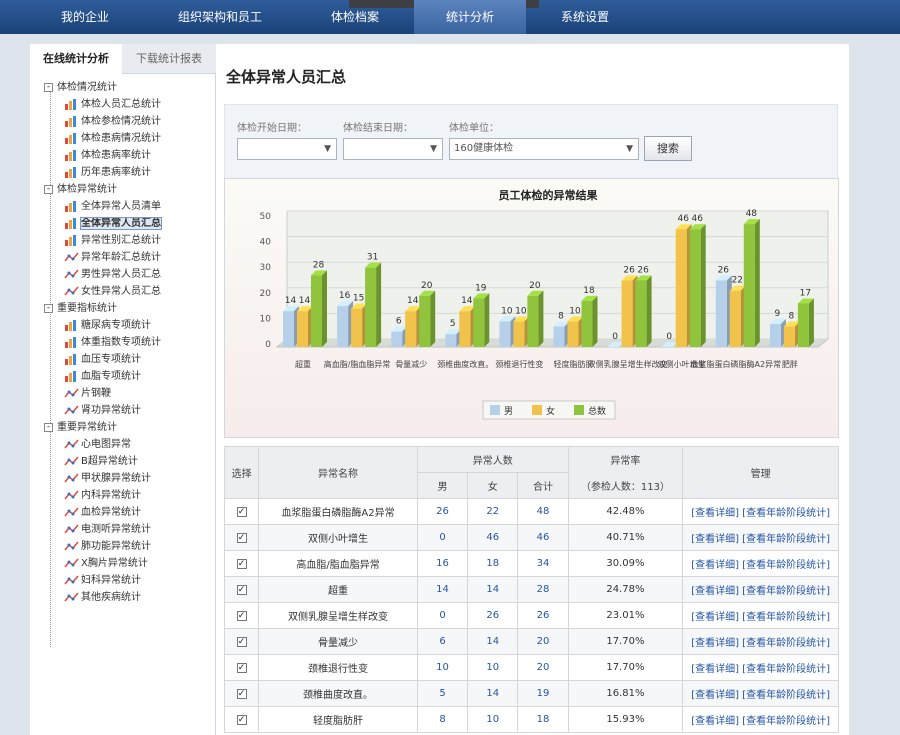 Image resolution: width=900 pixels, height=735 pixels. What do you see at coordinates (629, 270) in the screenshot?
I see `bar-value-label: 26` at bounding box center [629, 270].